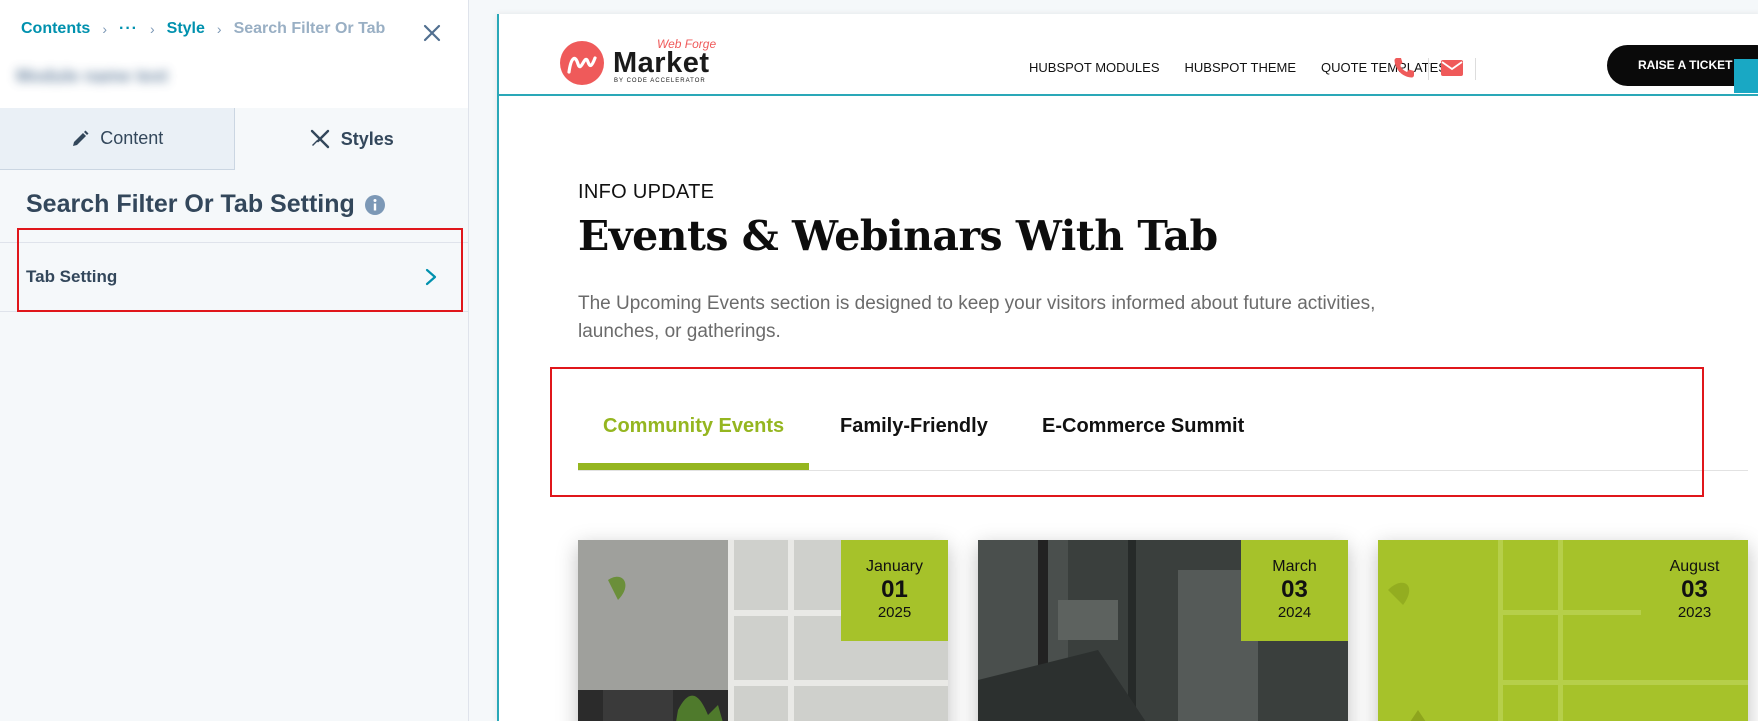  What do you see at coordinates (367, 138) in the screenshot?
I see `tab-styles-label: Styles` at bounding box center [367, 138].